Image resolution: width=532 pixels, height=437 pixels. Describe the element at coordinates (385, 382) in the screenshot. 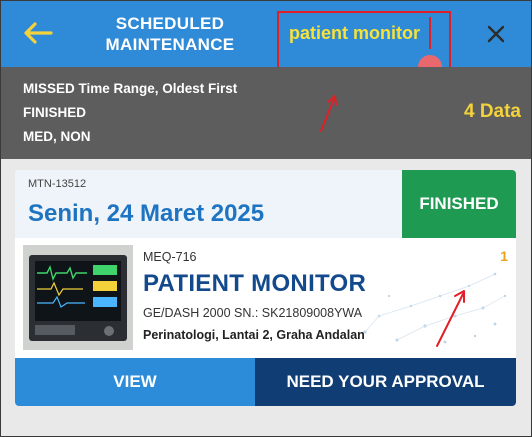

I see `need-approval-button: NEED YOUR APPROVAL` at that location.